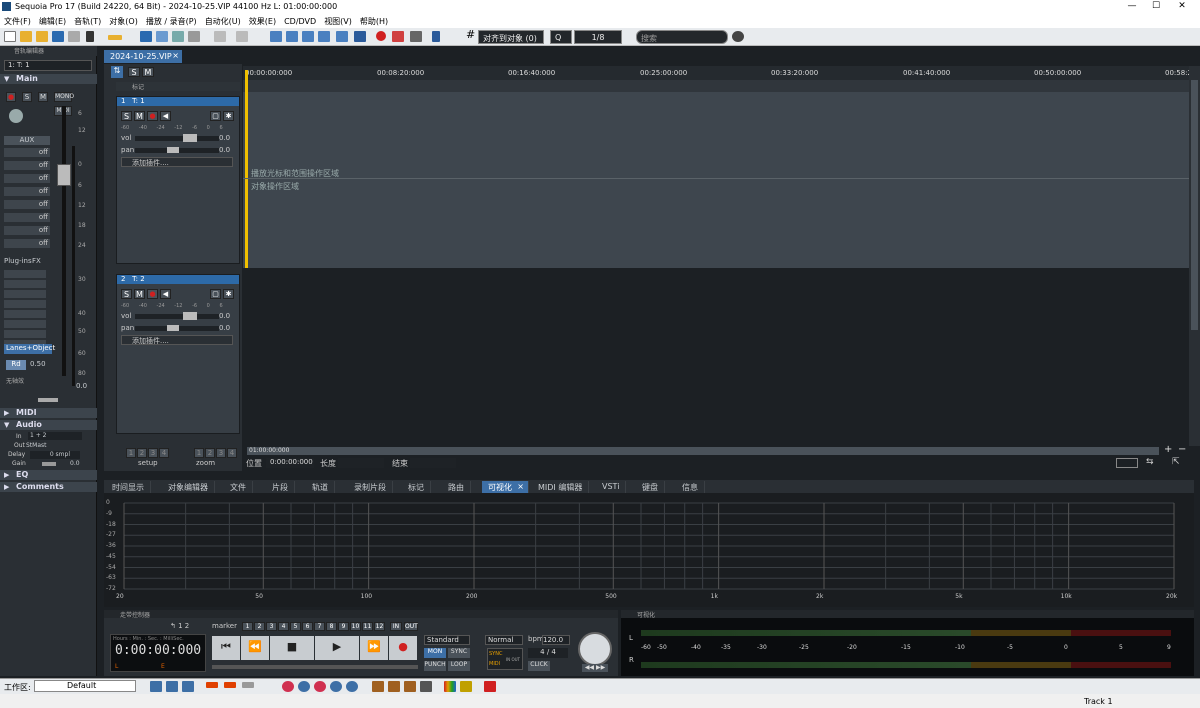 The height and width of the screenshot is (708, 1200). Describe the element at coordinates (539, 666) in the screenshot. I see `click-button: CLICK` at that location.